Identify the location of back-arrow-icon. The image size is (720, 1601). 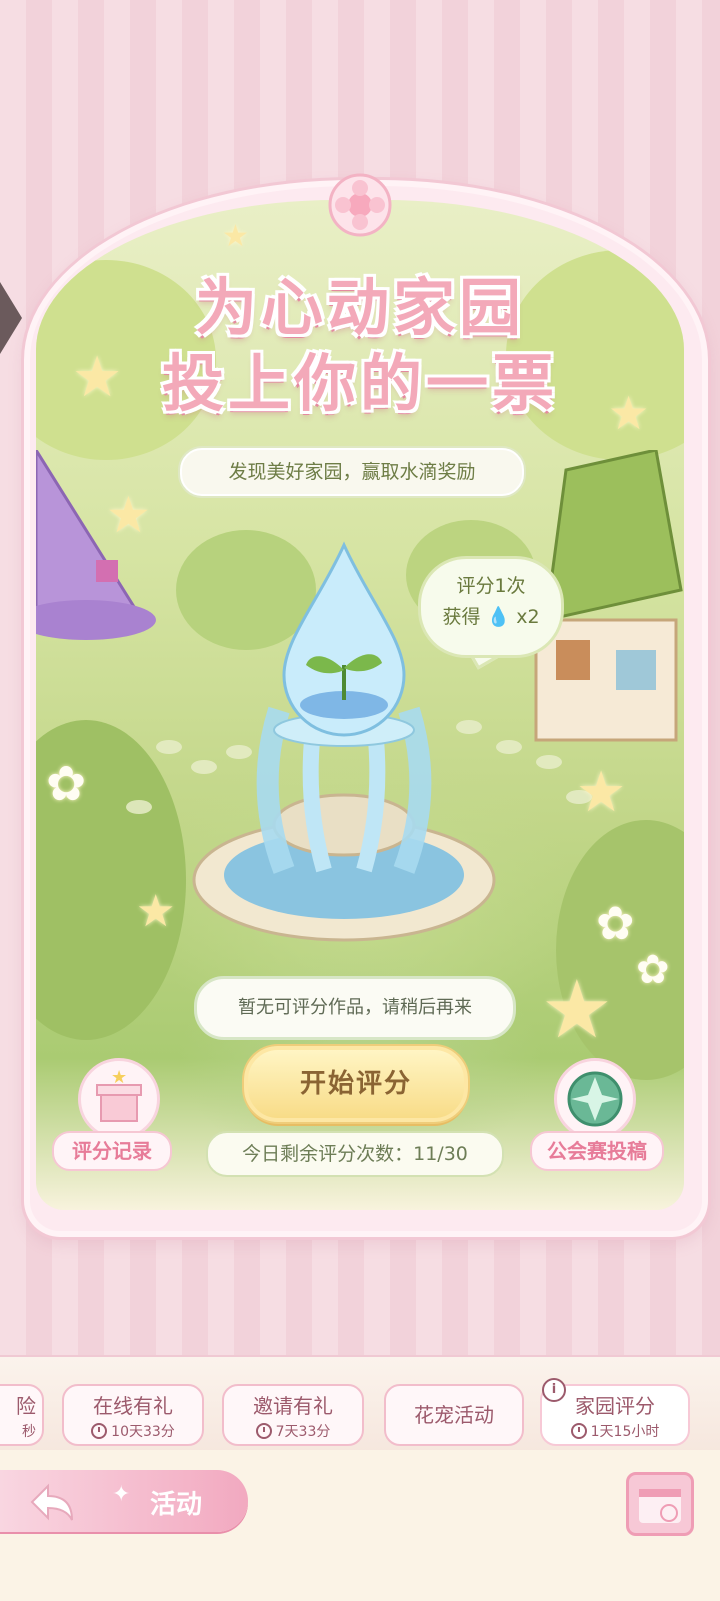
(52, 1501).